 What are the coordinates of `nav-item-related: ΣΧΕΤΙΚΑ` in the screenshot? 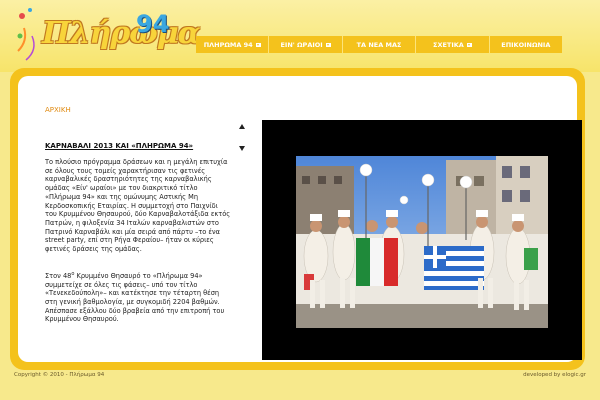 It's located at (453, 44).